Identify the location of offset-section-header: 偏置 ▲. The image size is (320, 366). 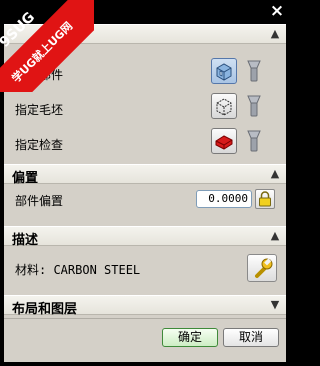
(145, 175).